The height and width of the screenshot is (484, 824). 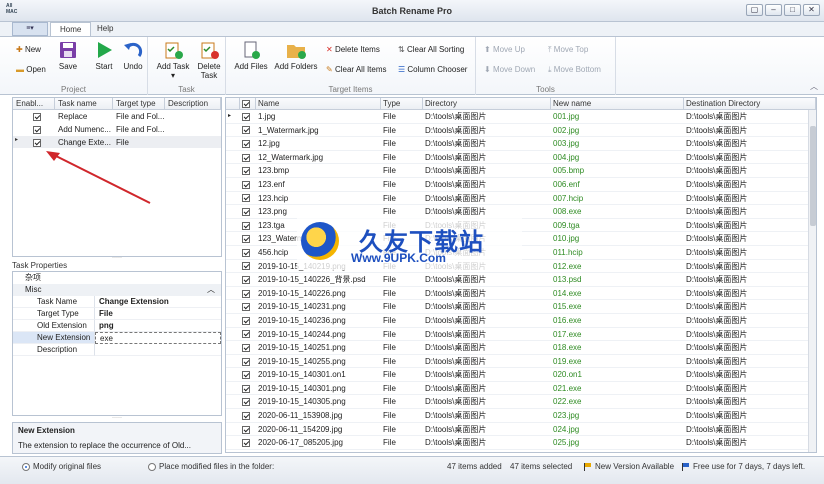 I want to click on minimize-button: –, so click(x=773, y=10).